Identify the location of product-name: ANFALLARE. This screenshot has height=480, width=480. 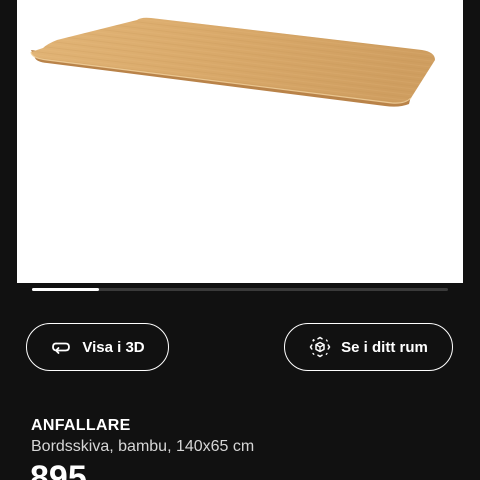
(81, 426).